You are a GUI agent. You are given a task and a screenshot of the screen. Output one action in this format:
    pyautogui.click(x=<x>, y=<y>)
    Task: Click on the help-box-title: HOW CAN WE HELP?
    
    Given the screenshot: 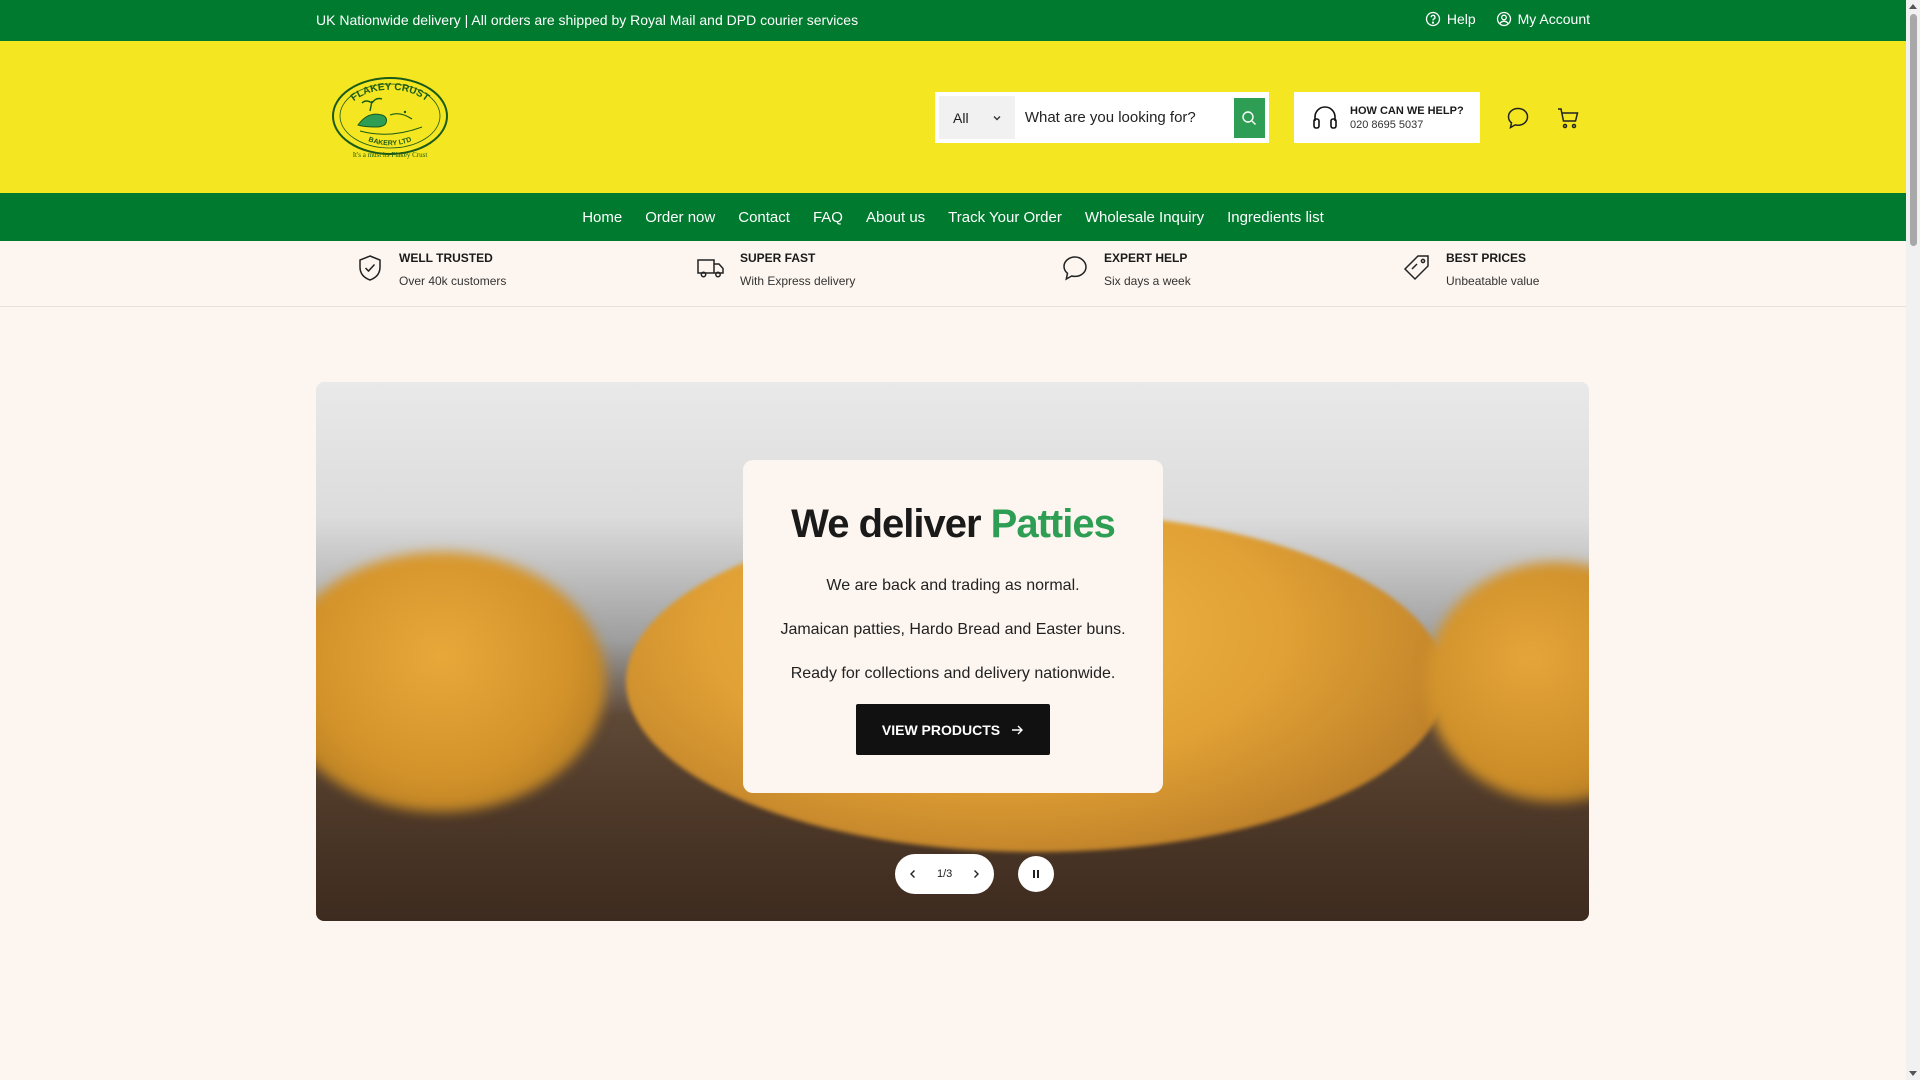 What is the action you would take?
    pyautogui.click(x=1407, y=110)
    